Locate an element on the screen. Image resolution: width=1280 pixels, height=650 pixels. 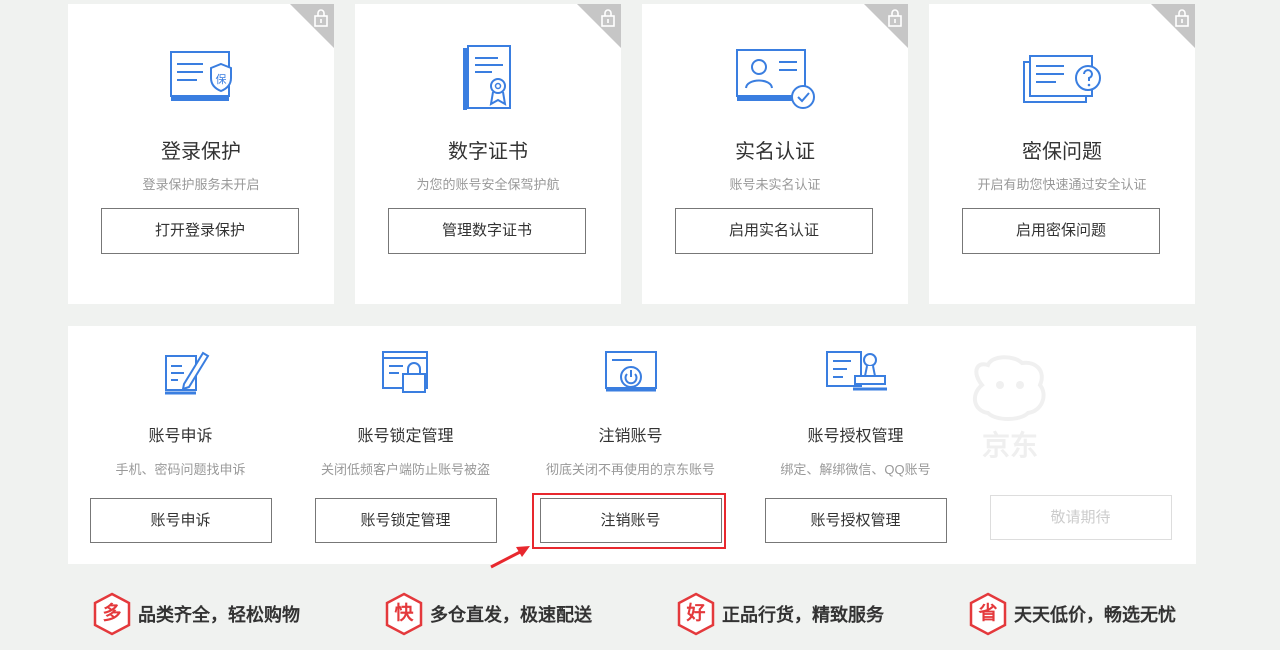
promo-text: 多仓直发，极速配送 is located at coordinates (511, 615).